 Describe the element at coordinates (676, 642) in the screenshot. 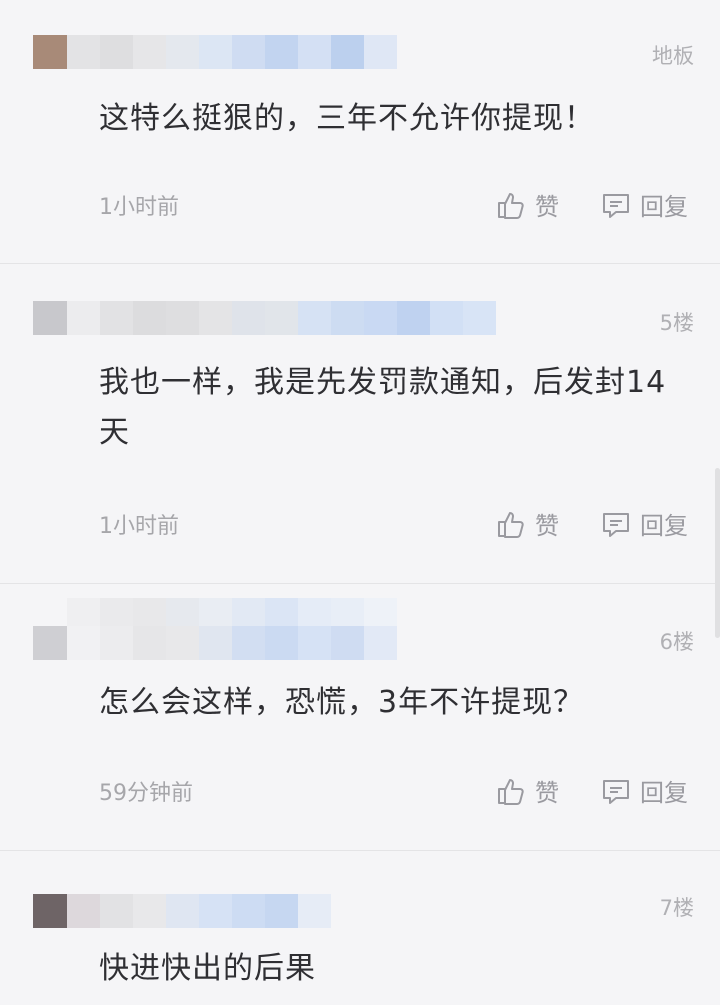

I see `floor-label: 6楼` at that location.